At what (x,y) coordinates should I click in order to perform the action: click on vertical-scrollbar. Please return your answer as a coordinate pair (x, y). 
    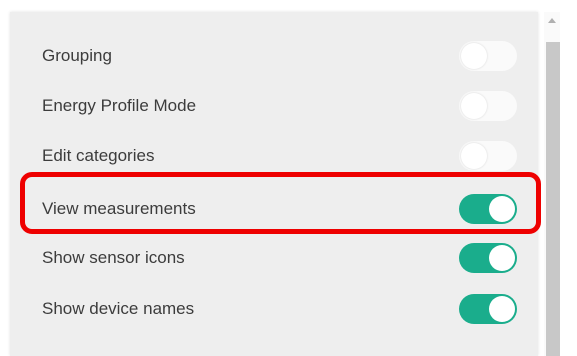
    Looking at the image, I should click on (552, 184).